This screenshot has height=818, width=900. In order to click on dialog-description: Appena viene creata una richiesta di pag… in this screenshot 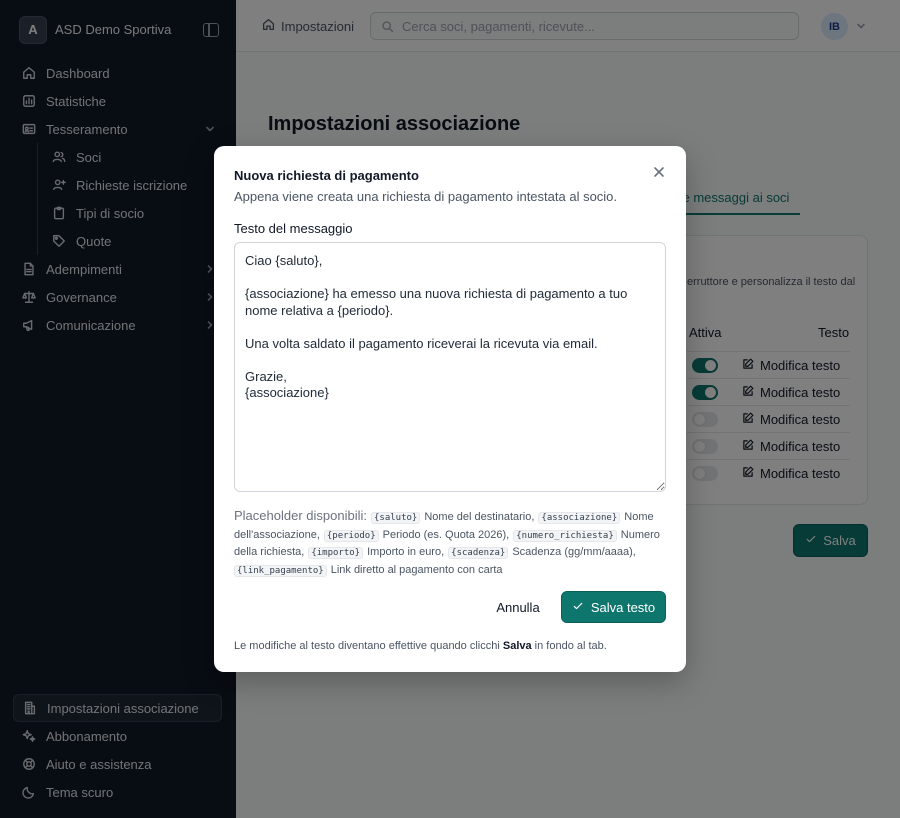, I will do `click(426, 196)`.